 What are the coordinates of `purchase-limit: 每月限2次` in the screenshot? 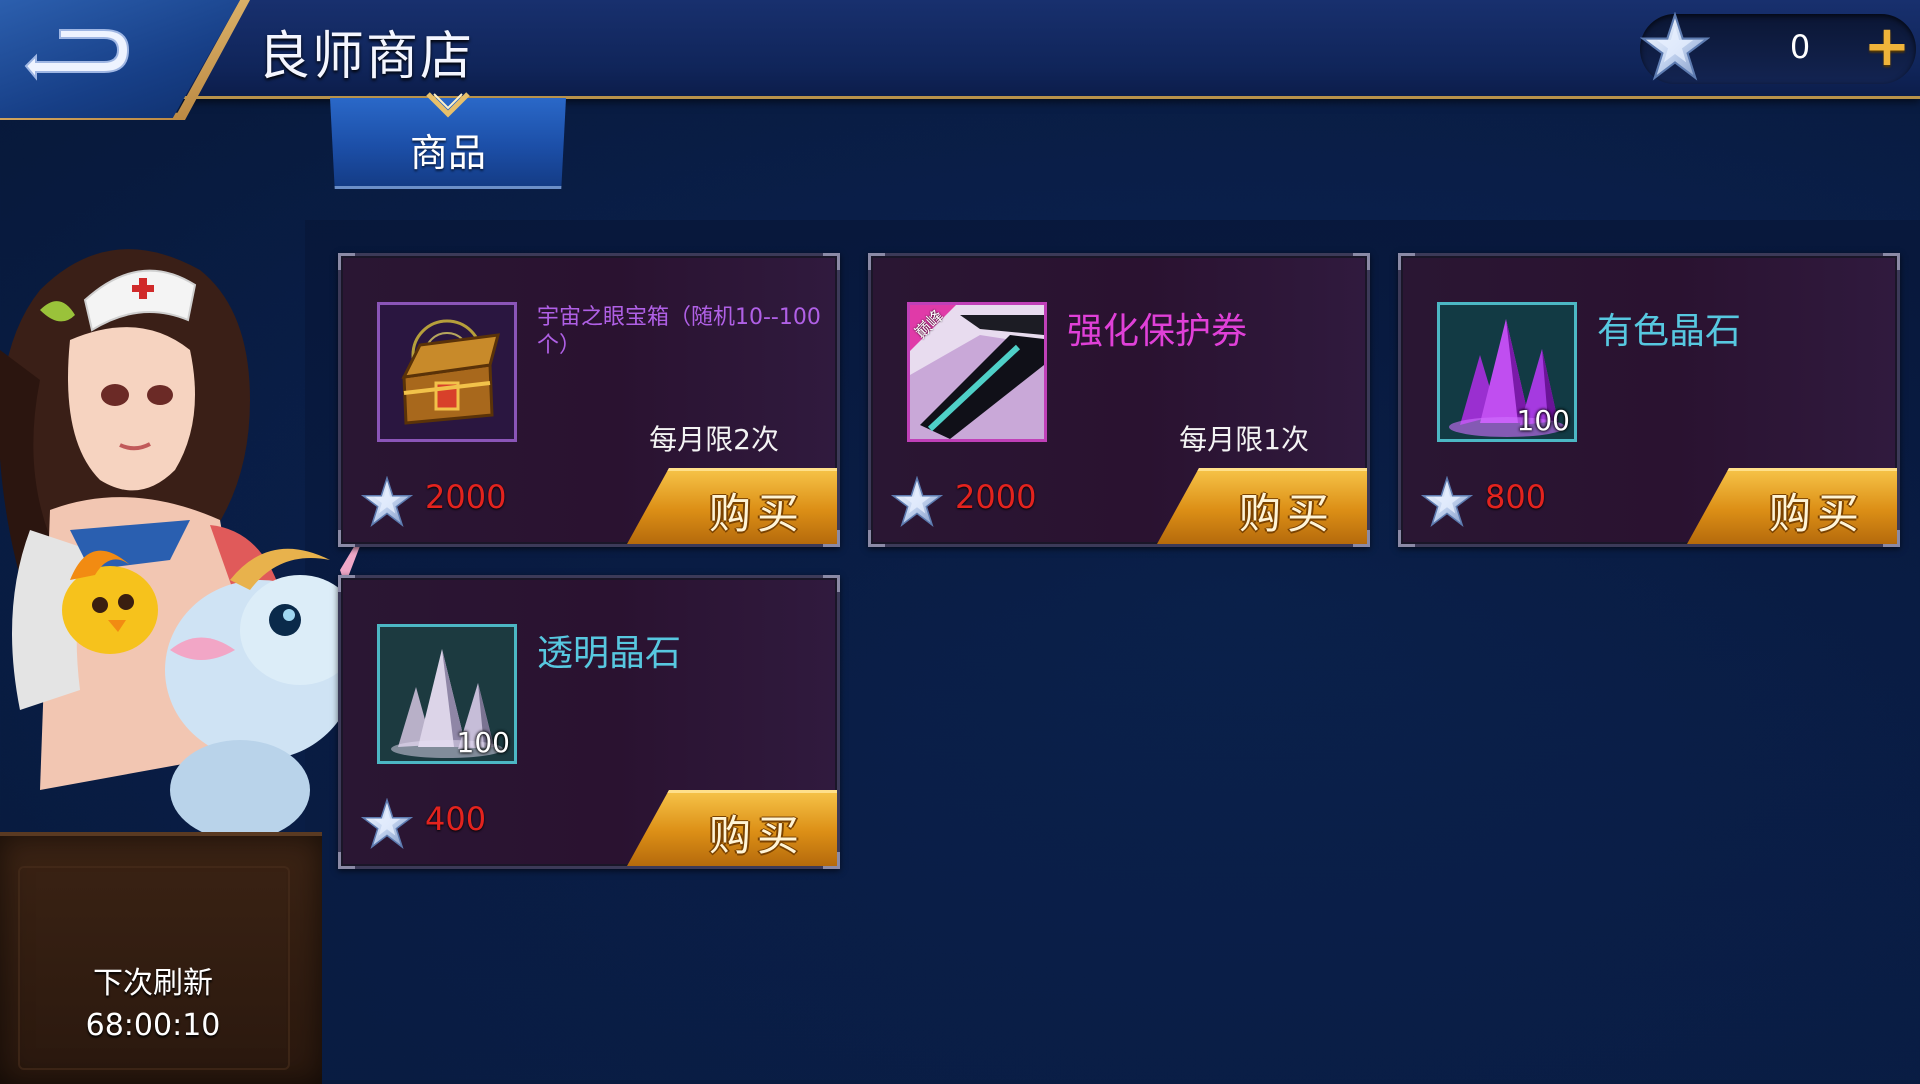 It's located at (714, 439).